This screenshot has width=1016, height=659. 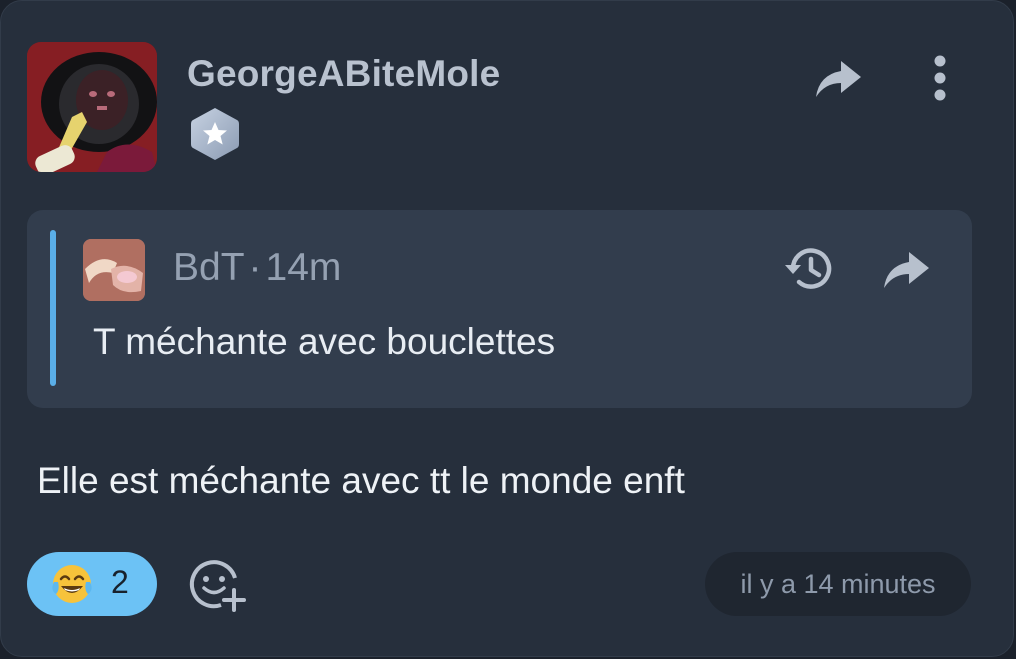 I want to click on quote-accent-bar, so click(x=53, y=308).